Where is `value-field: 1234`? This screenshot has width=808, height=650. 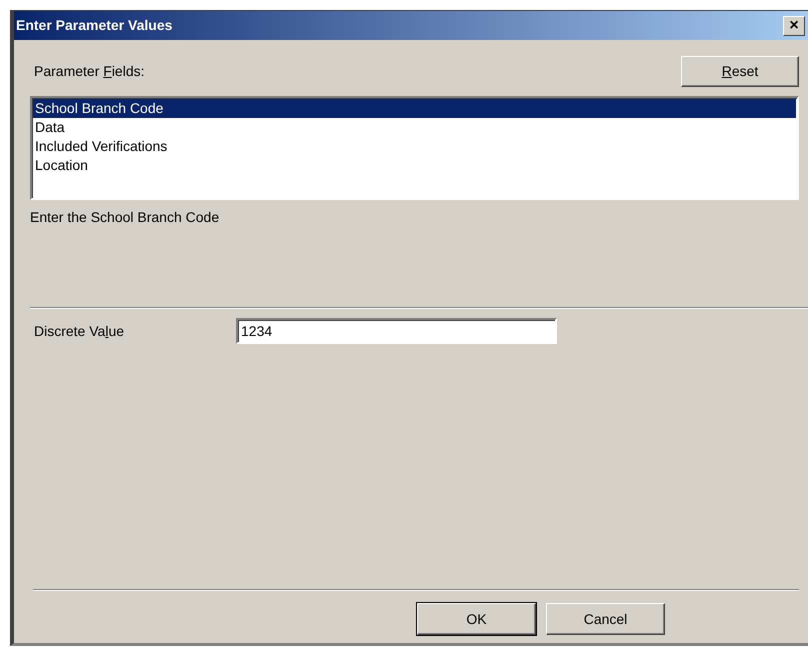 value-field: 1234 is located at coordinates (396, 331).